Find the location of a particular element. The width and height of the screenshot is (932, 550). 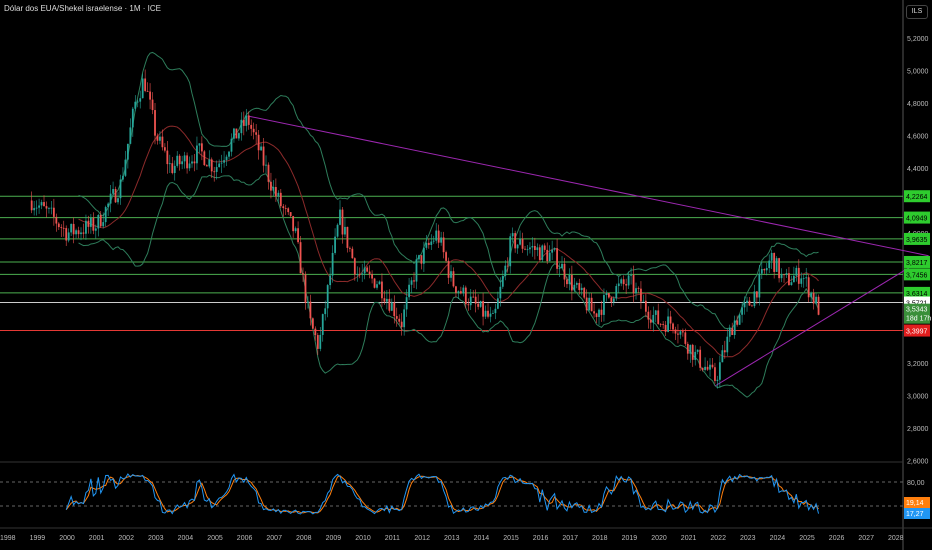

last-price-label: 3,5343 18d 17h is located at coordinates (917, 313).